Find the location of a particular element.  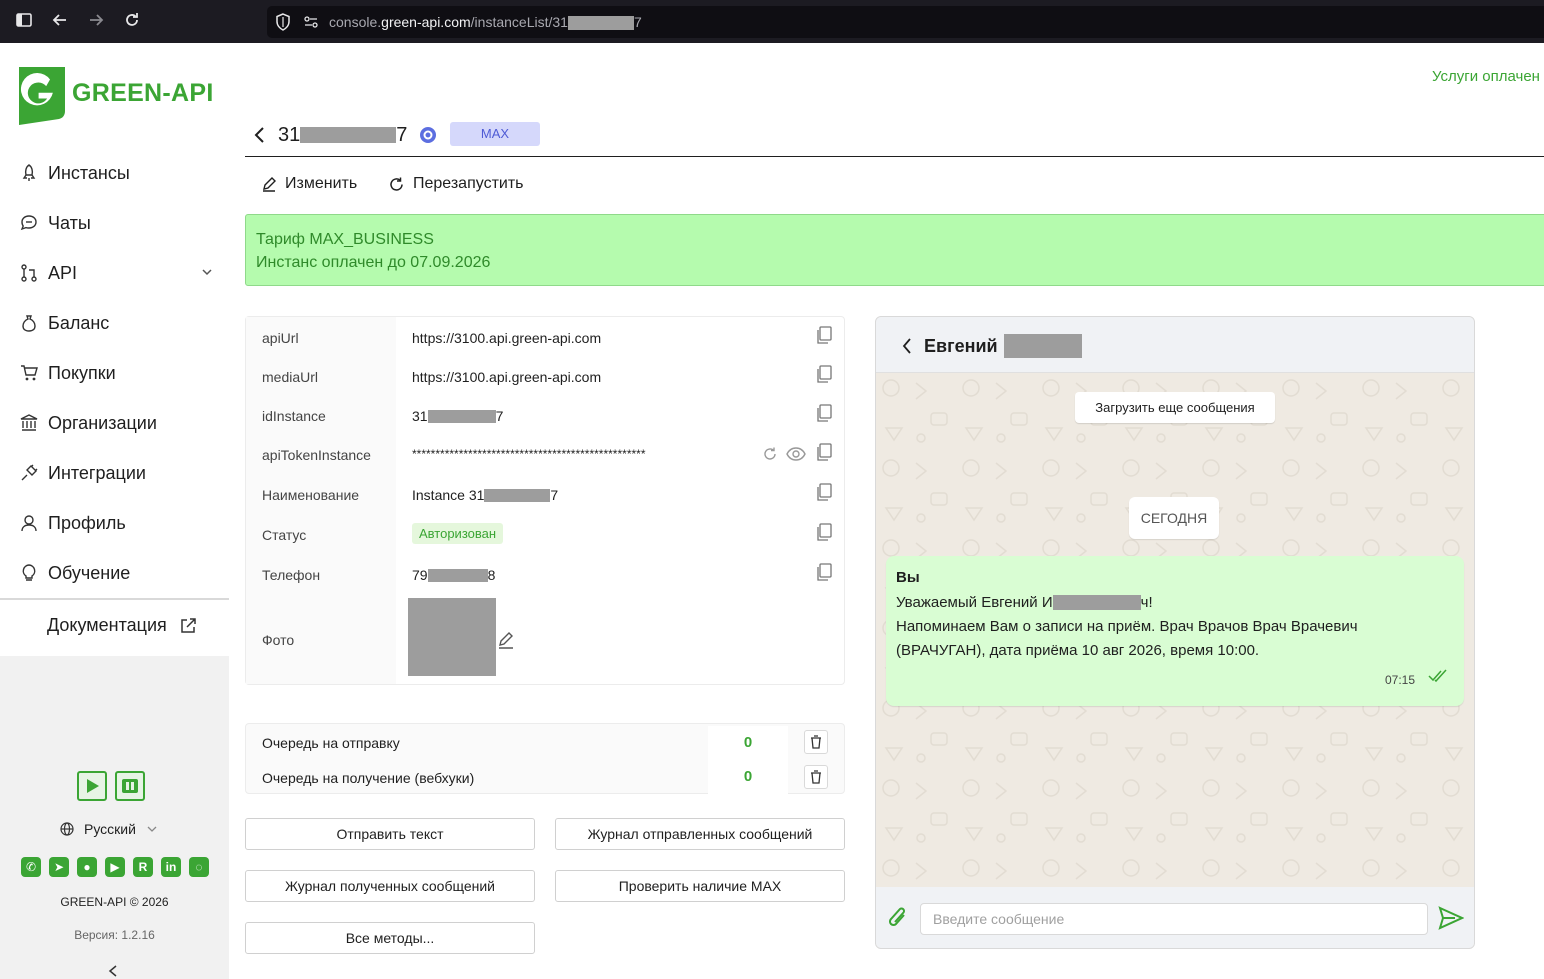

received-log-button: Журнал полученных сообщений is located at coordinates (390, 886).